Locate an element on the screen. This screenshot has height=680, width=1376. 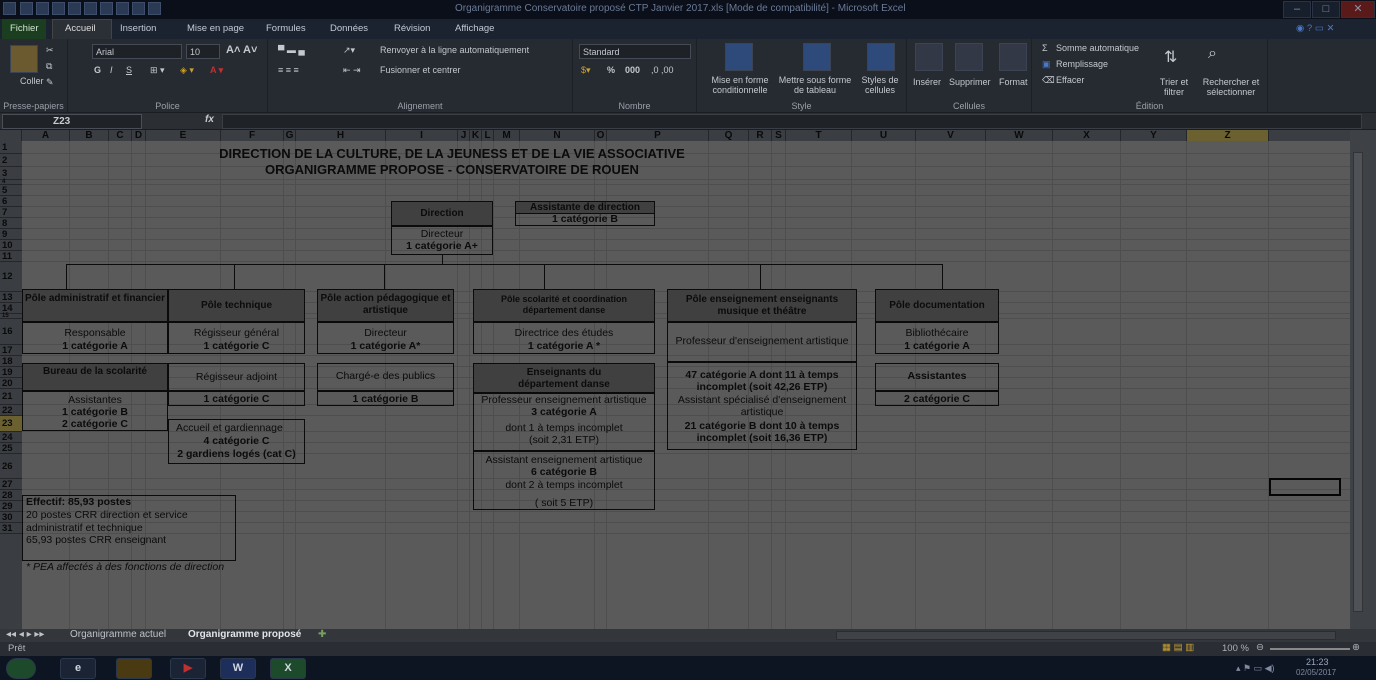
row-header-16: 16 is located at coordinates (11, 332).